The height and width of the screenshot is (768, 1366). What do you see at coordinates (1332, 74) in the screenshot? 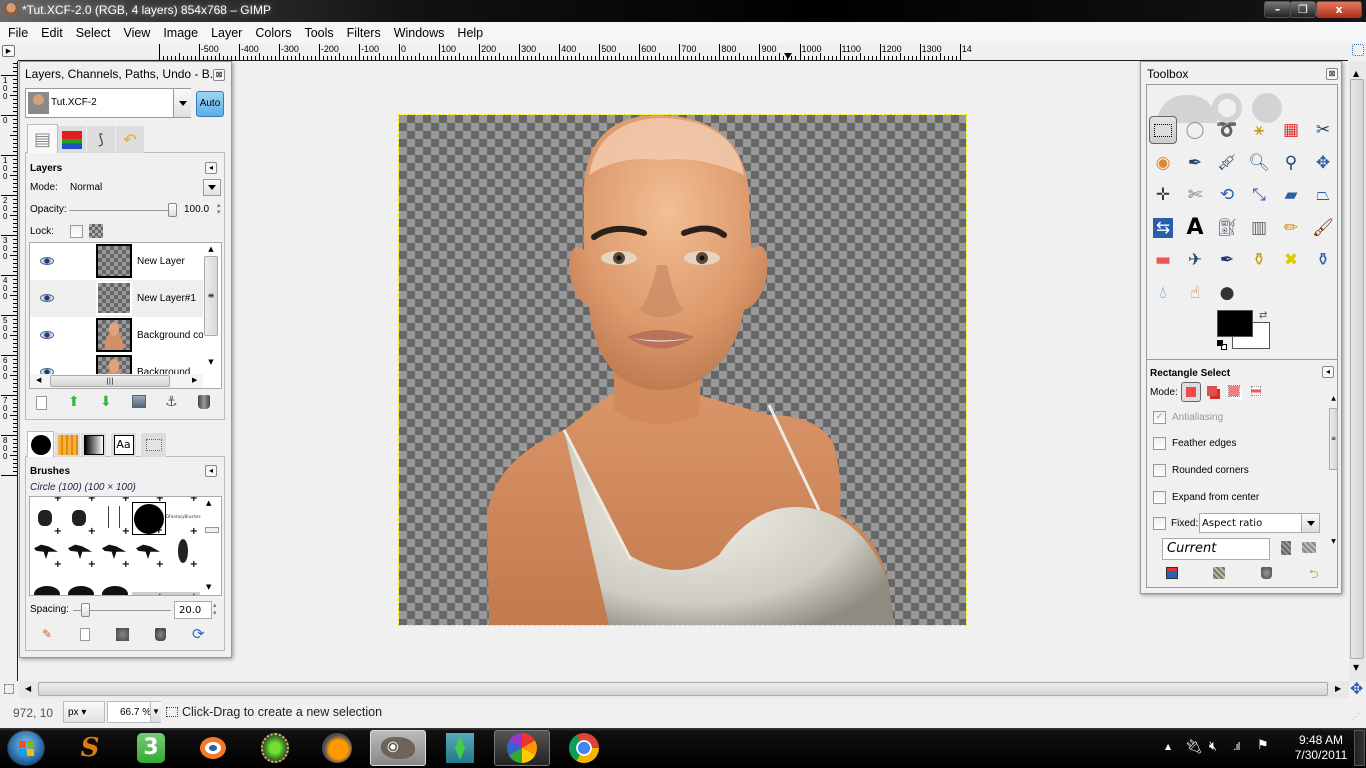
I see `close-toolbox-button: ⊠` at bounding box center [1332, 74].